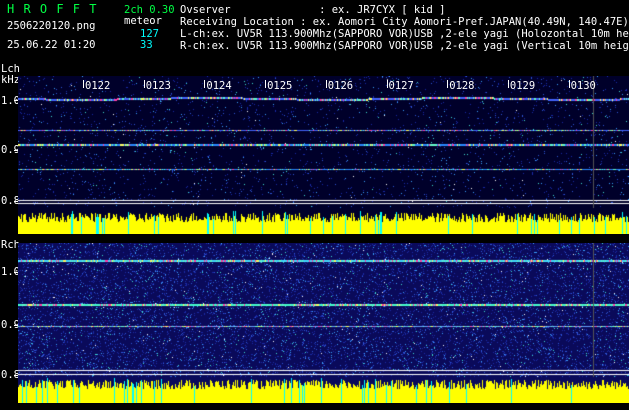 The height and width of the screenshot is (410, 629). I want to click on time-label-0124: 0124, so click(219, 86).